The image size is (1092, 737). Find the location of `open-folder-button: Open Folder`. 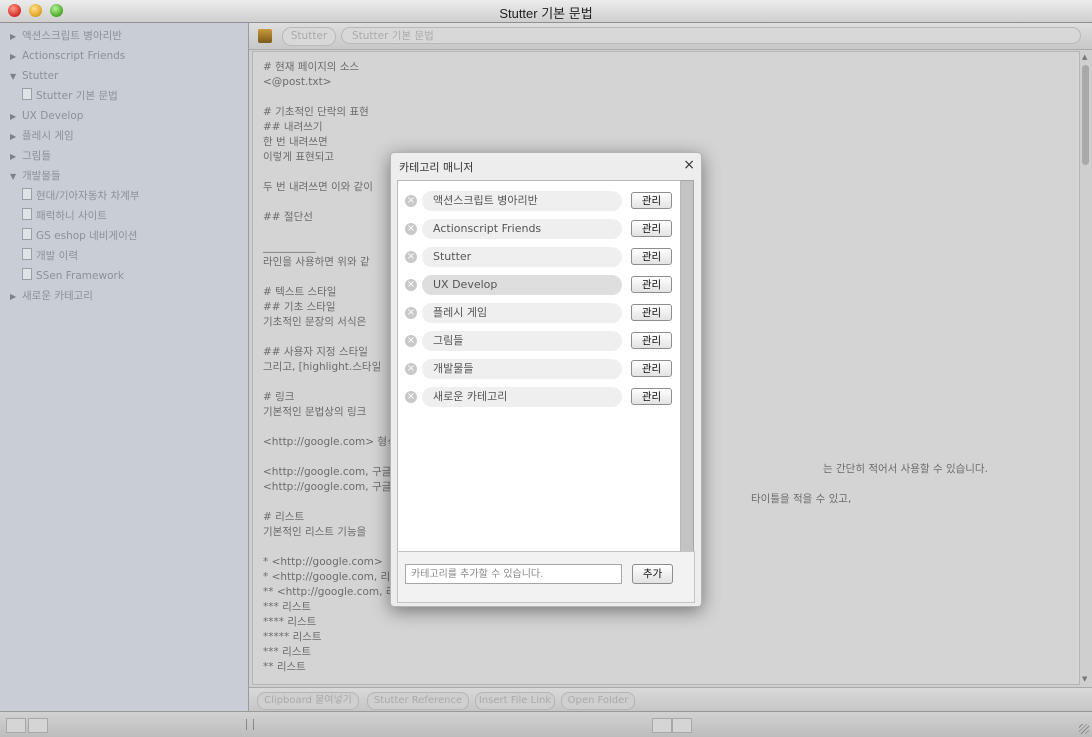

open-folder-button: Open Folder is located at coordinates (598, 701).